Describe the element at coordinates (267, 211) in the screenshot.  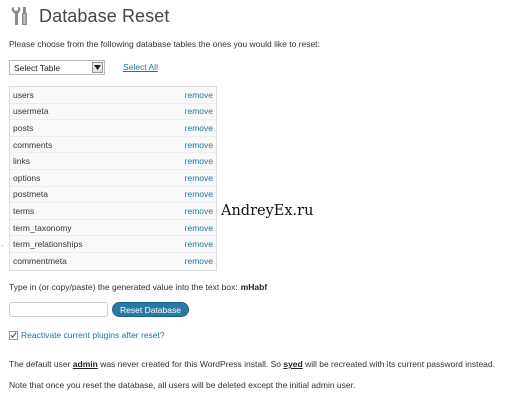
I see `watermark: AndreyEx.ru` at that location.